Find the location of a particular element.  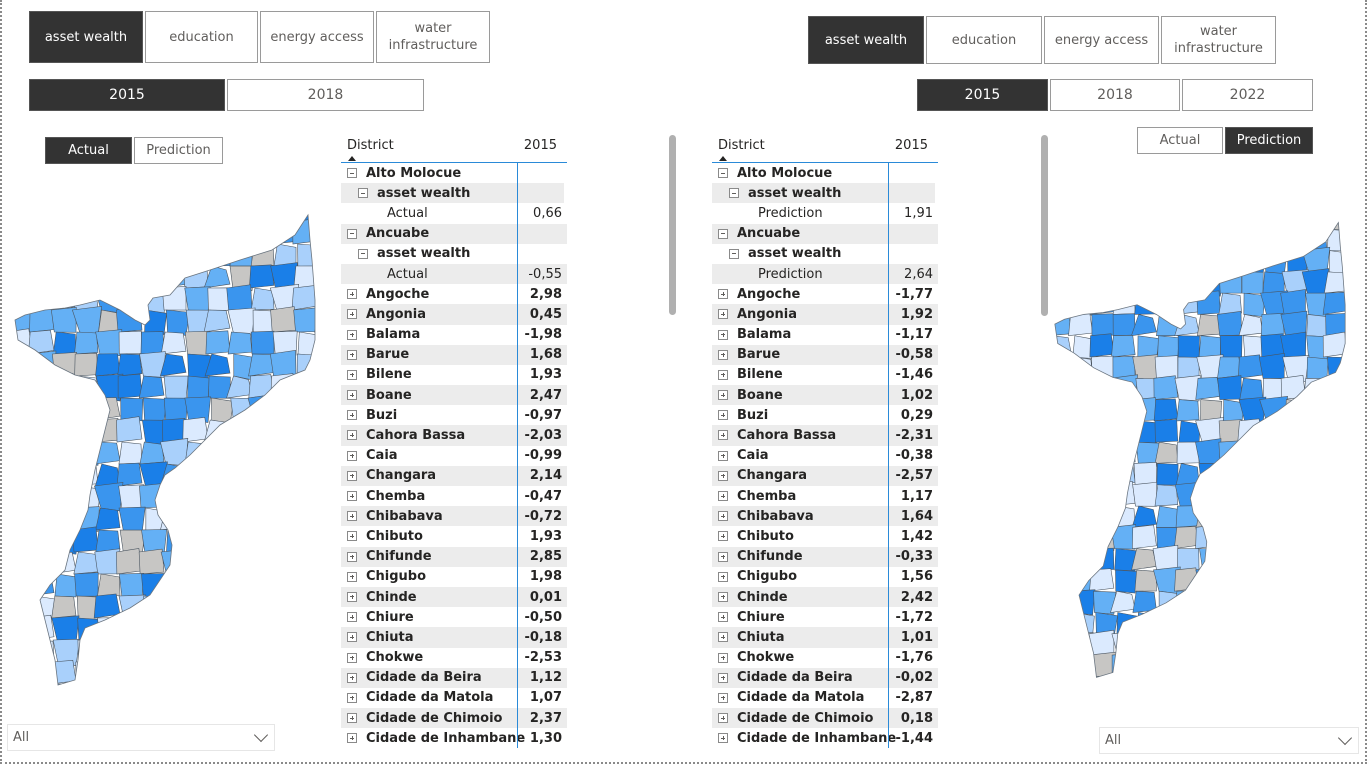

left-district-map is located at coordinates (165, 447).